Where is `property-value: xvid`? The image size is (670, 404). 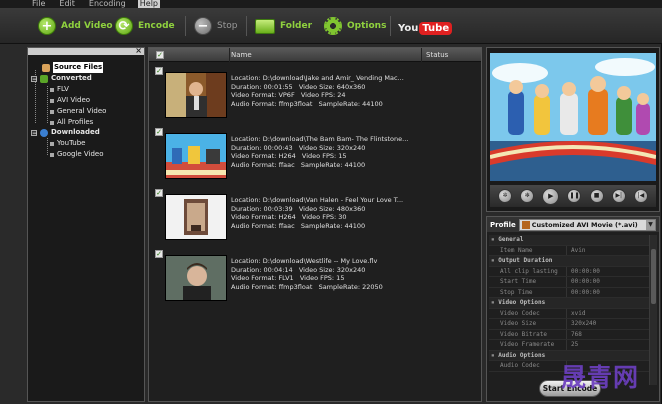 property-value: xvid is located at coordinates (576, 314).